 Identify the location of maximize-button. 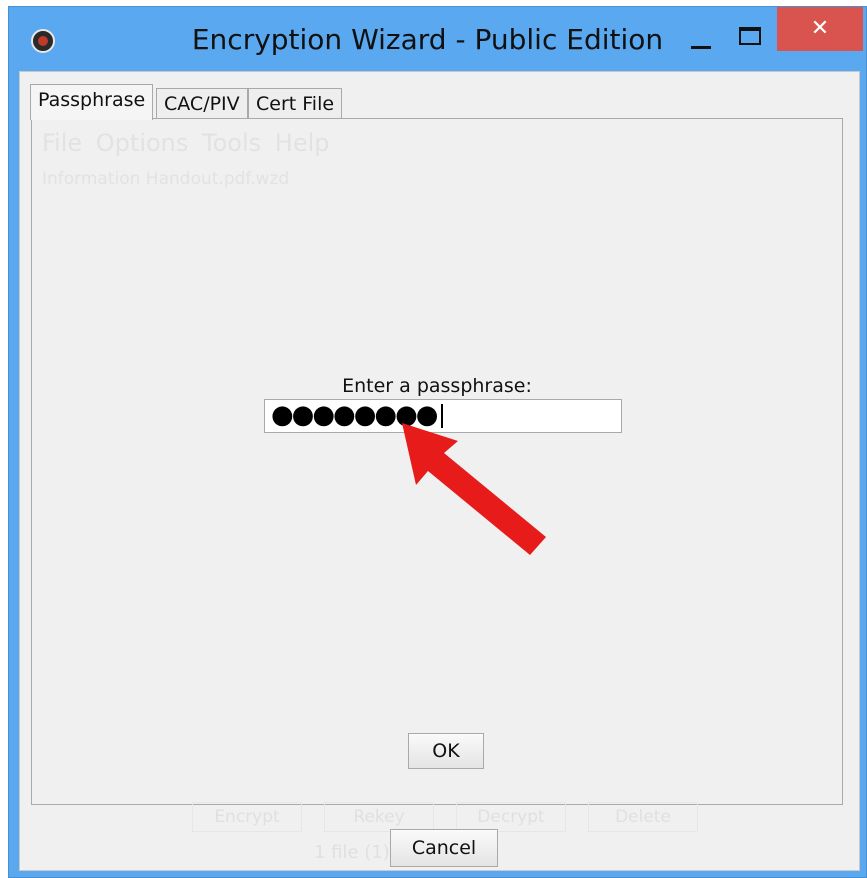
(748, 40).